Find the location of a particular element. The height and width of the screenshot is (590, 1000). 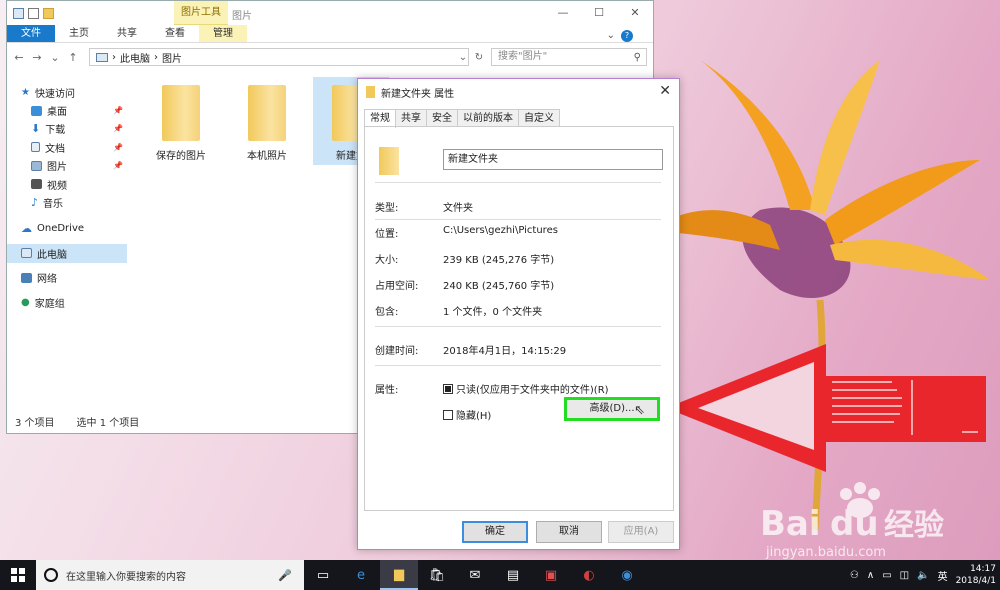

breadcrumb-this-pc: 此电脑 is located at coordinates (135, 57).